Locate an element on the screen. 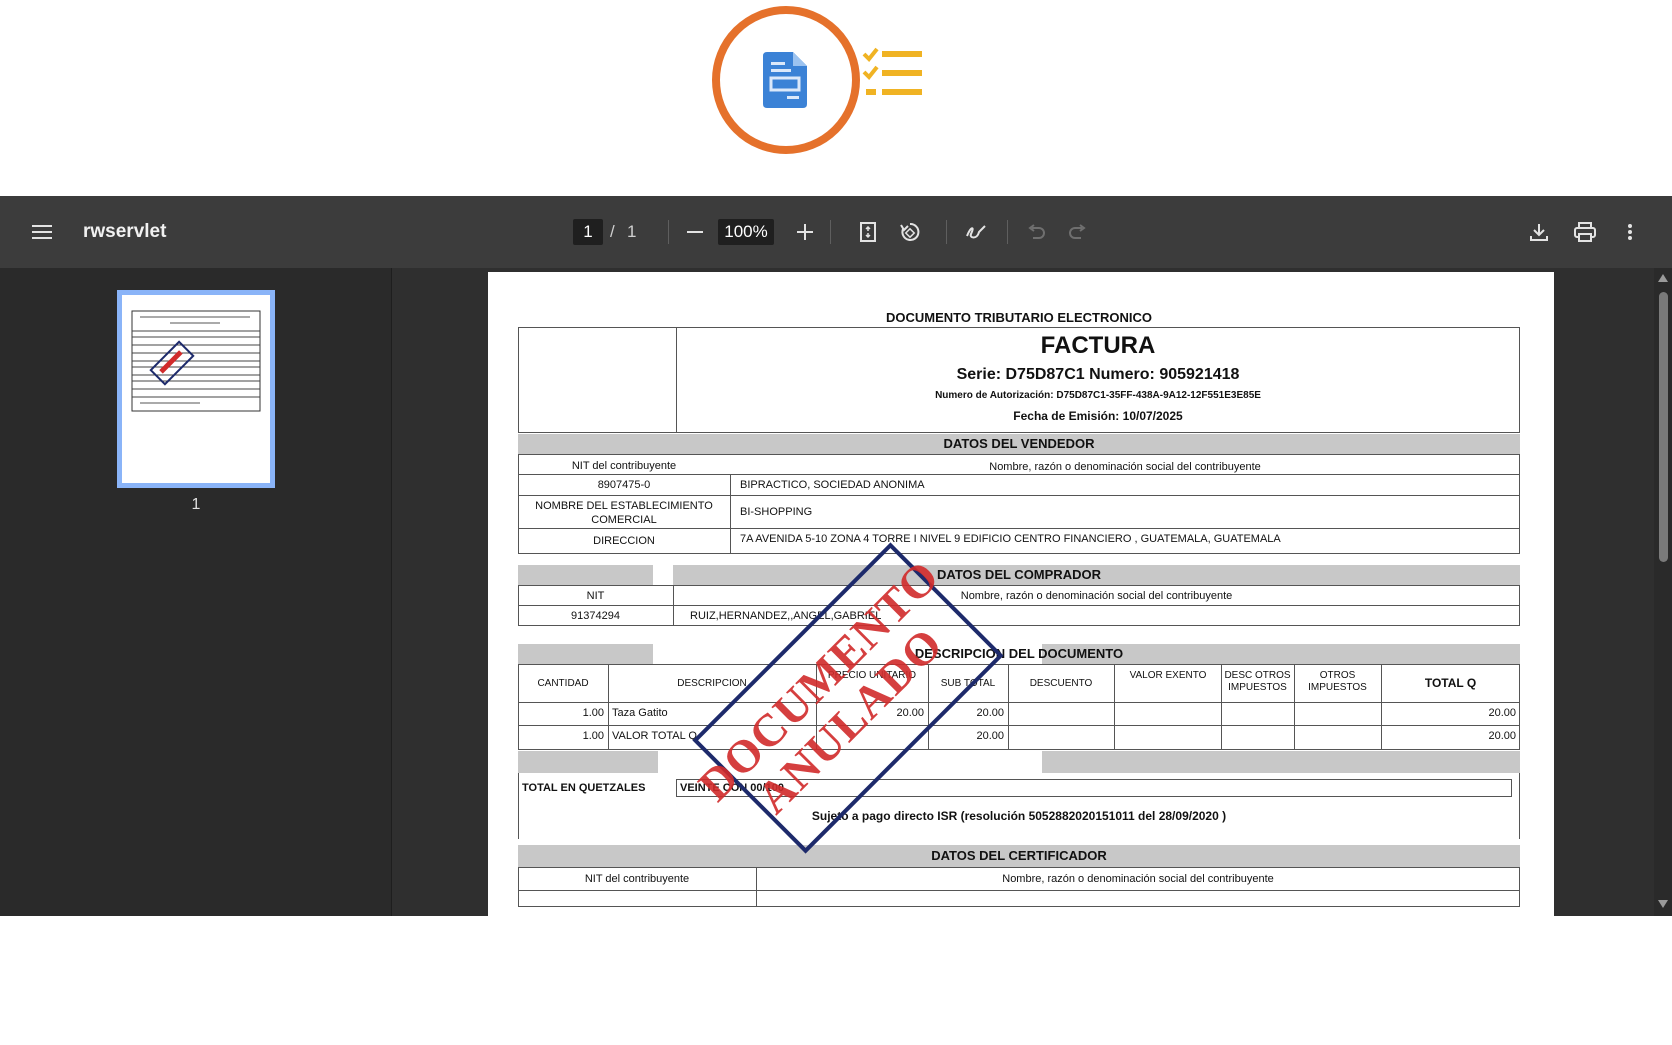 This screenshot has height=1045, width=1672. col-cantidad: CANTIDAD is located at coordinates (563, 683).